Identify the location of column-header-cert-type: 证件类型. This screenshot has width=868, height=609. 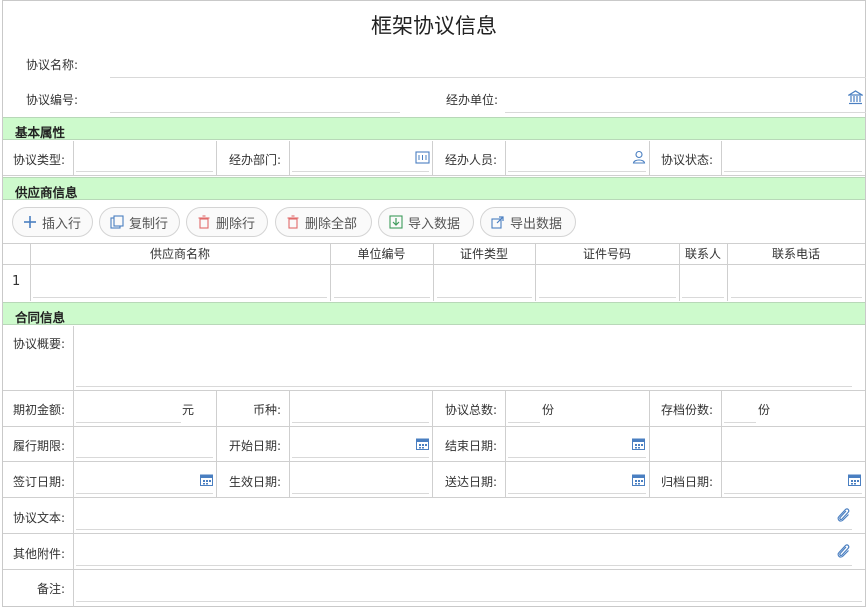
(483, 254).